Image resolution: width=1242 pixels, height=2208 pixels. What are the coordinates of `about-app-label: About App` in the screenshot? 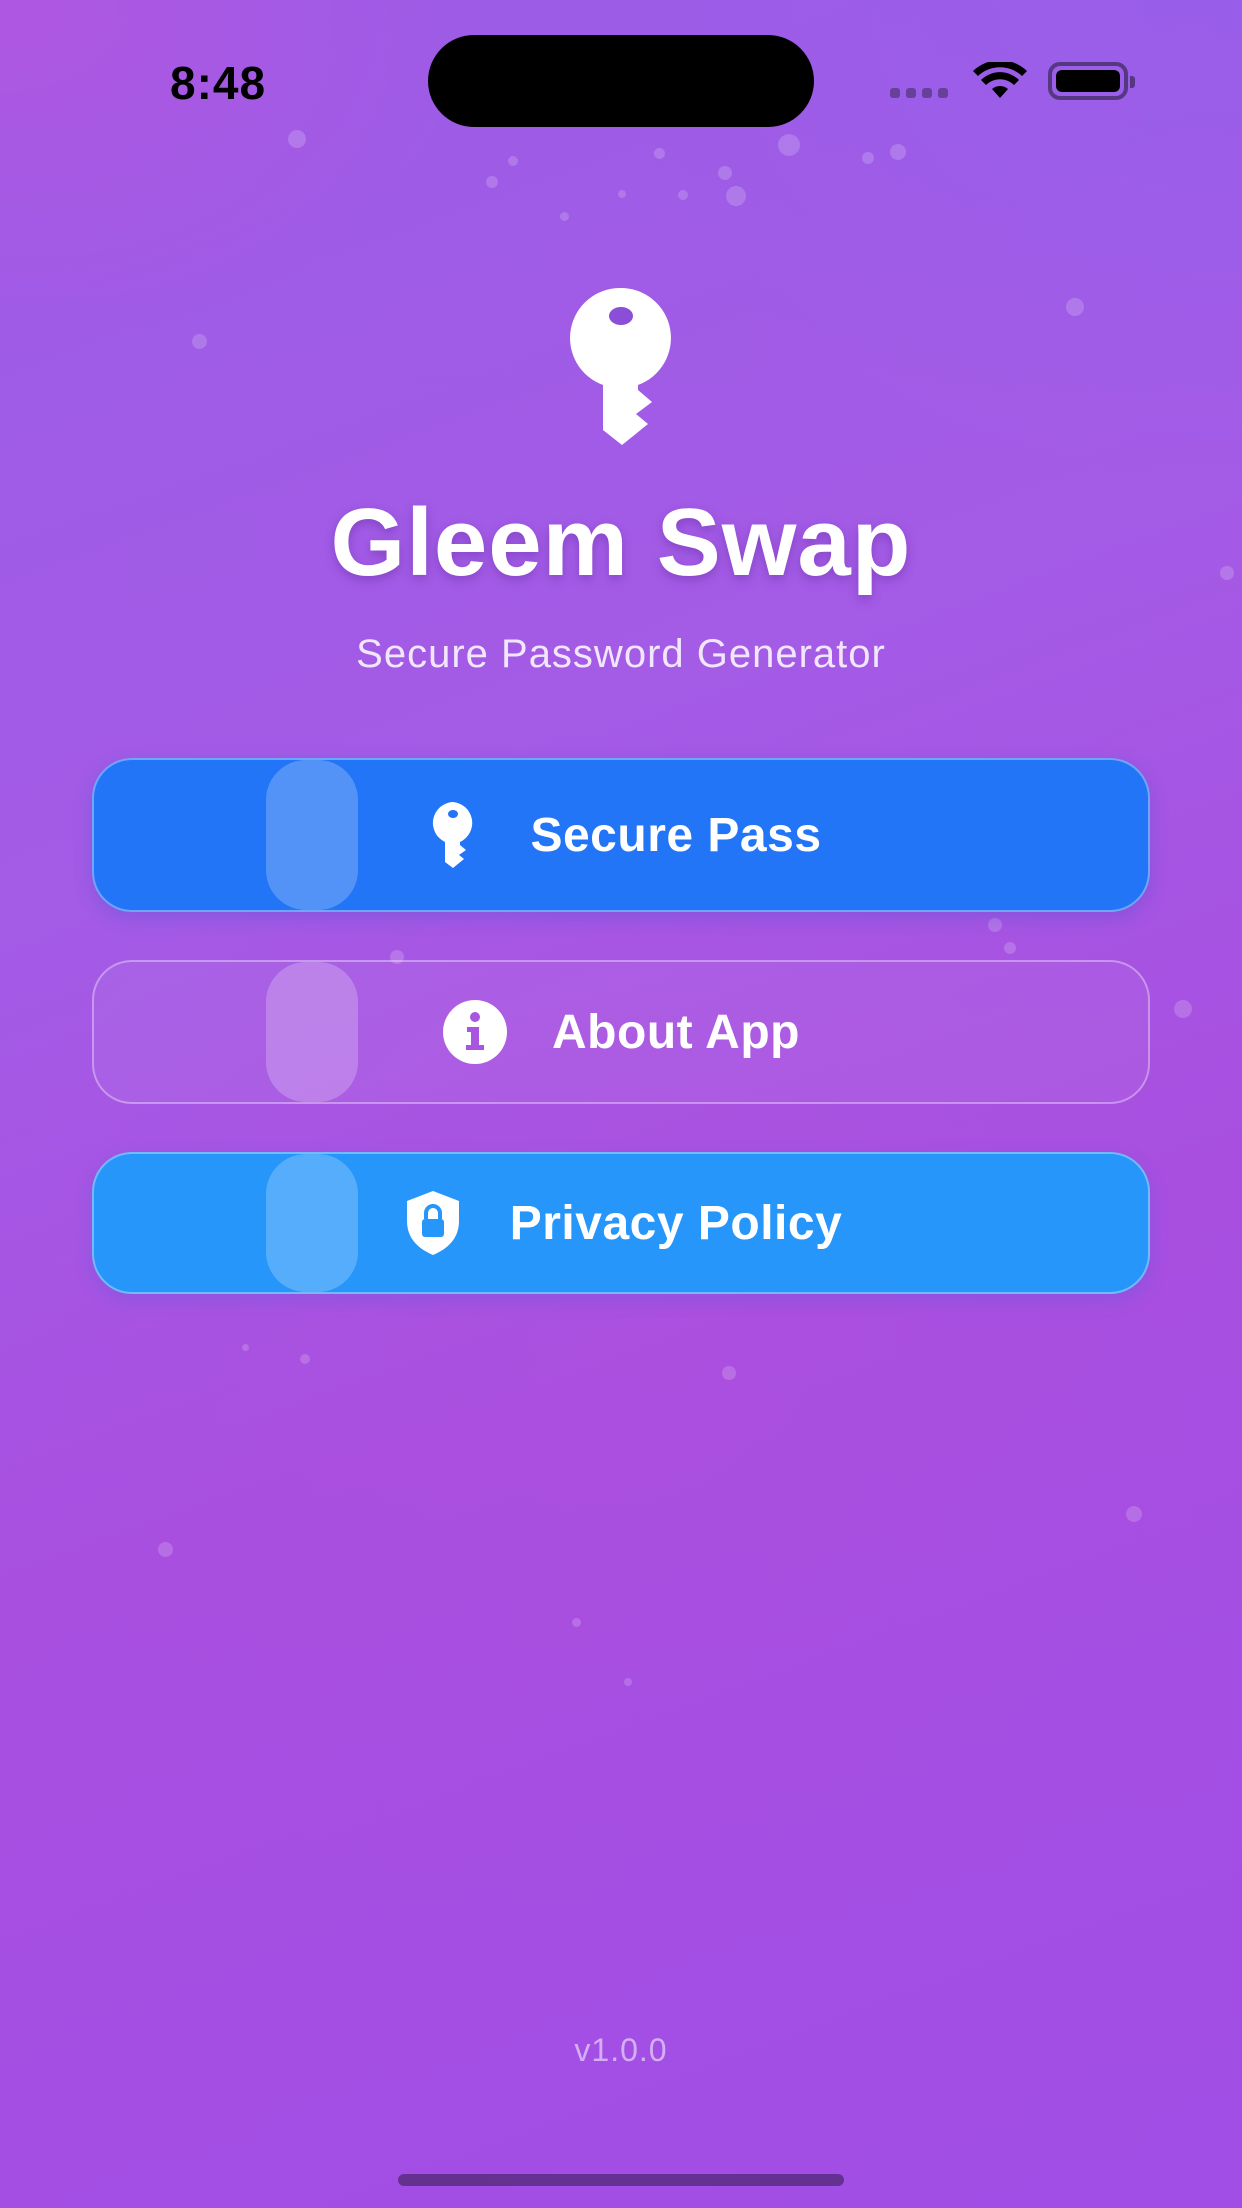 It's located at (676, 1032).